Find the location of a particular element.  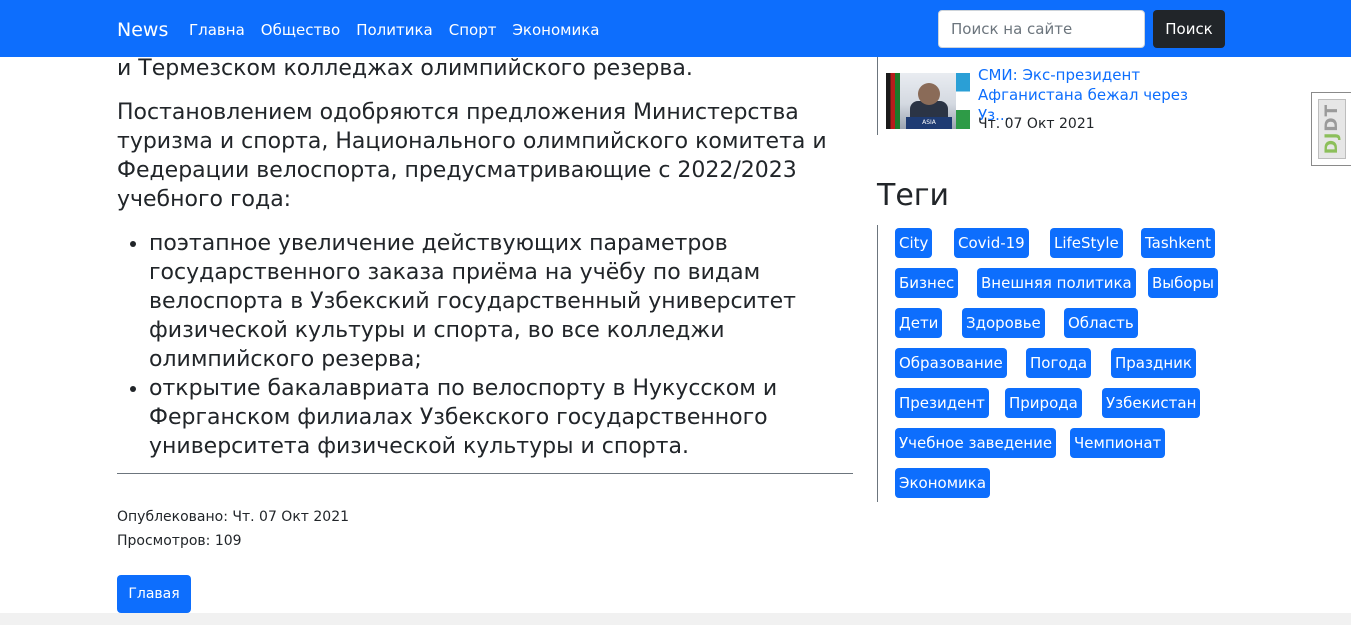

tag-city: City is located at coordinates (914, 243).